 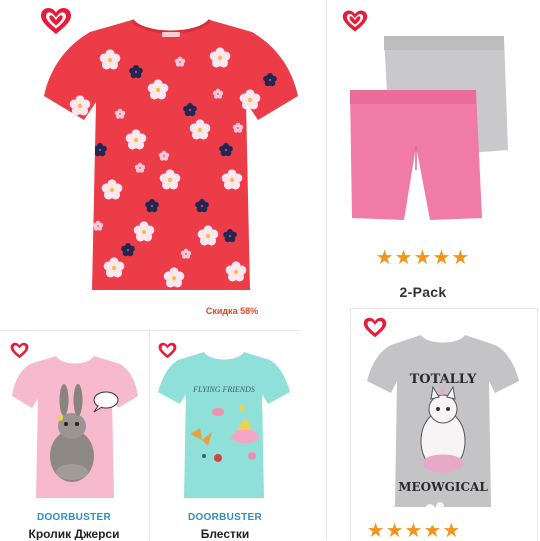 I want to click on avito-logo-icon: Avito, so click(x=460, y=514).